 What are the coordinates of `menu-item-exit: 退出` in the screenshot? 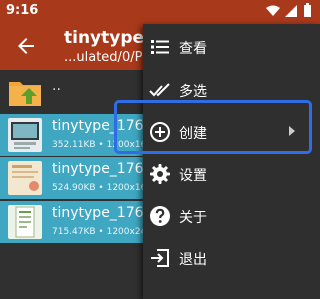 It's located at (231, 258).